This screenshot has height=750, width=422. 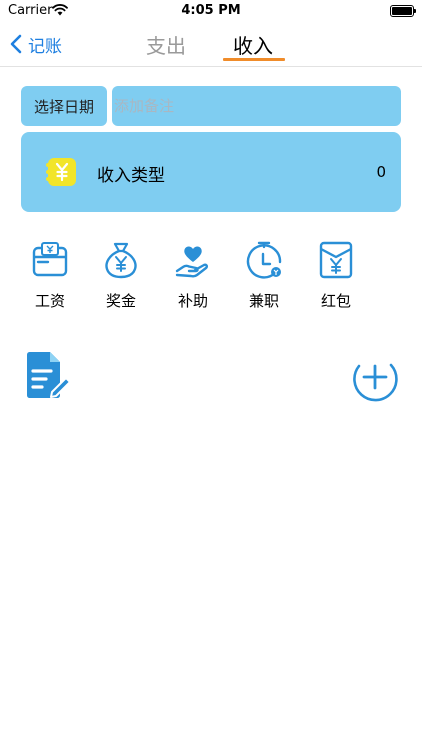 I want to click on nav-bar: 记账 支出 收入, so click(x=211, y=44).